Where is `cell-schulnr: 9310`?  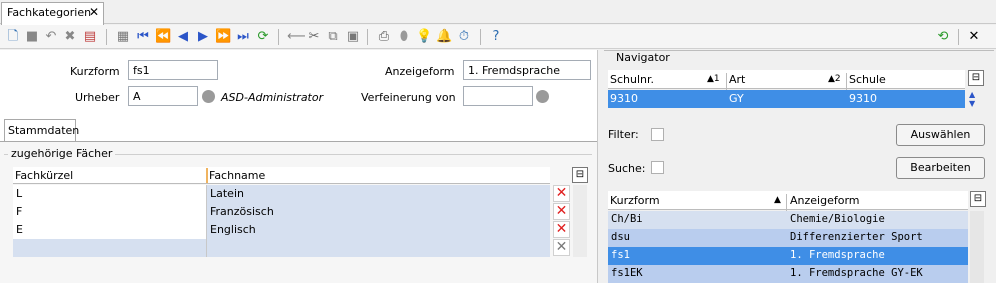 cell-schulnr: 9310 is located at coordinates (624, 98).